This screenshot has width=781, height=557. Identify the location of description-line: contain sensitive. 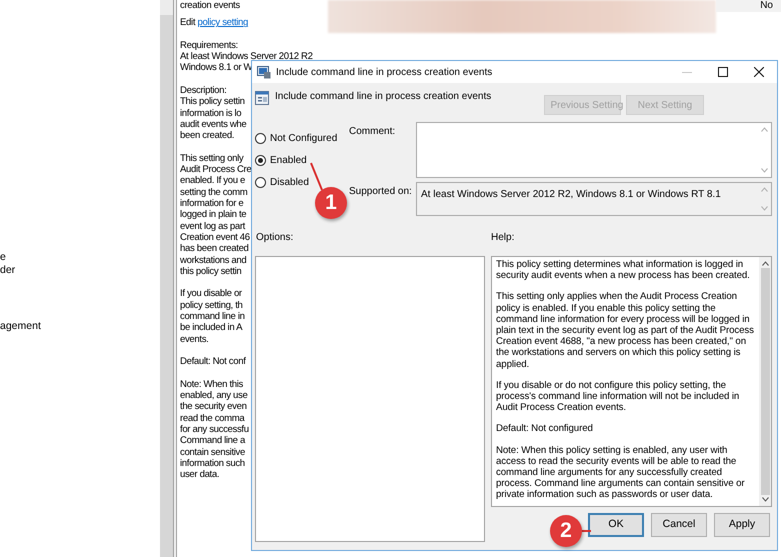
(212, 452).